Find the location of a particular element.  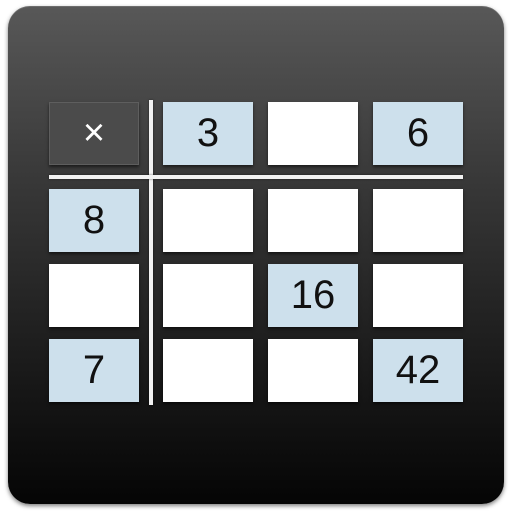

horizontal-divider is located at coordinates (256, 177).